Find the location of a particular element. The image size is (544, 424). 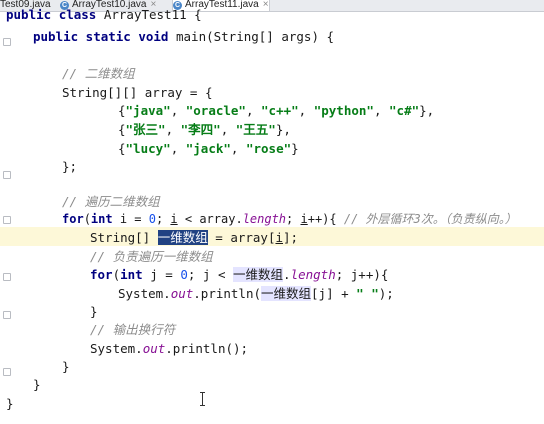

code-line: // 二维数组 is located at coordinates (98, 73).